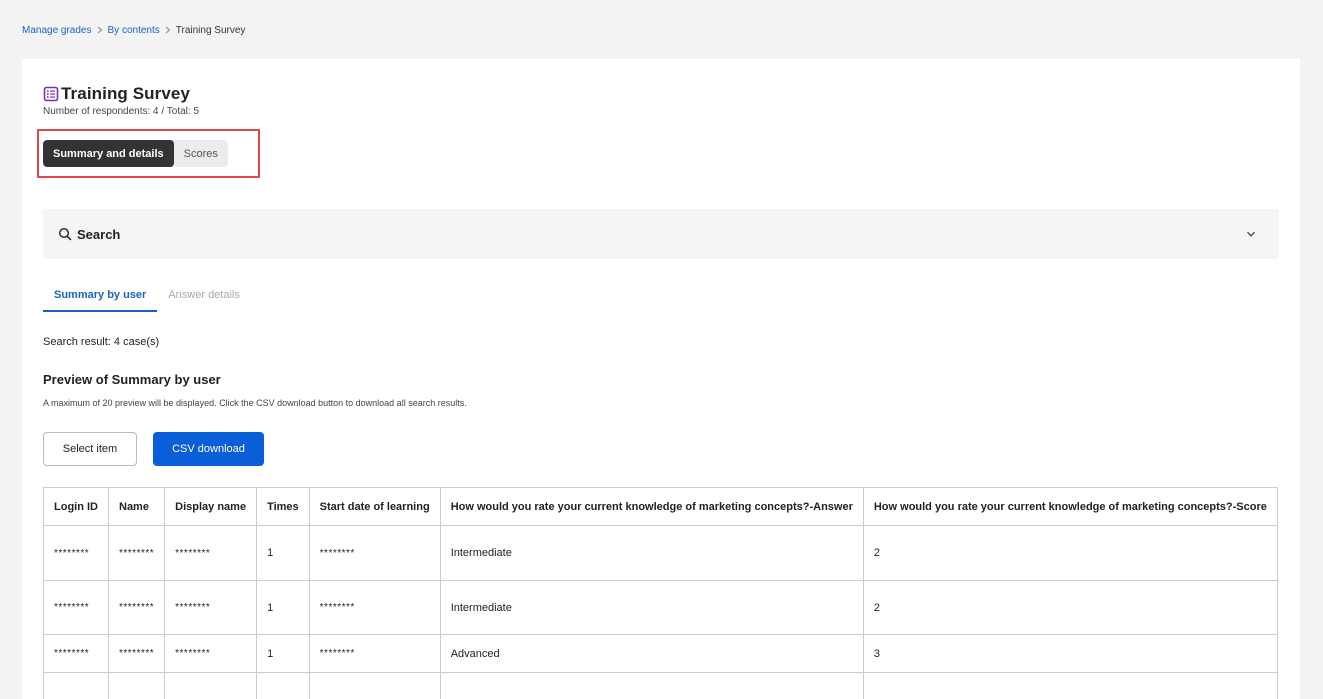 The height and width of the screenshot is (699, 1323). Describe the element at coordinates (651, 654) in the screenshot. I see `cell-answer: Advanced` at that location.